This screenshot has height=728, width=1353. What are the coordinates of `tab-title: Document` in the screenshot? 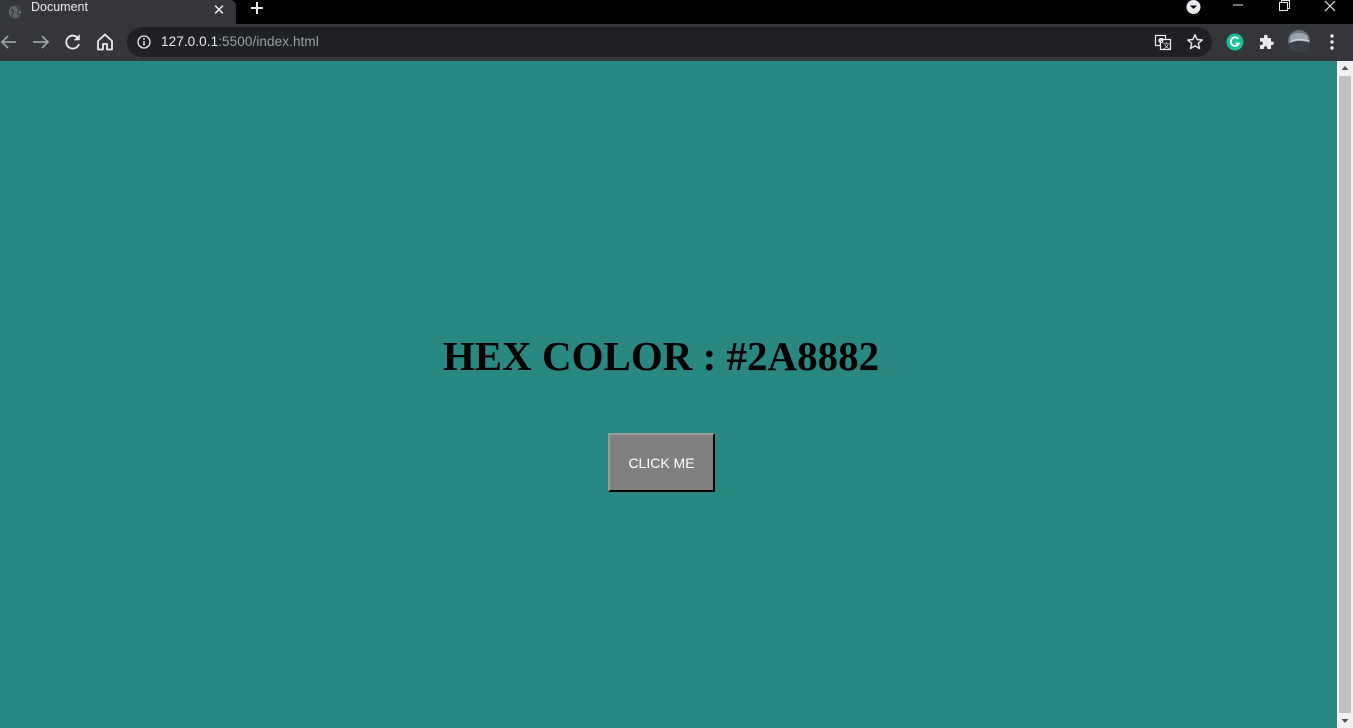 It's located at (59, 7).